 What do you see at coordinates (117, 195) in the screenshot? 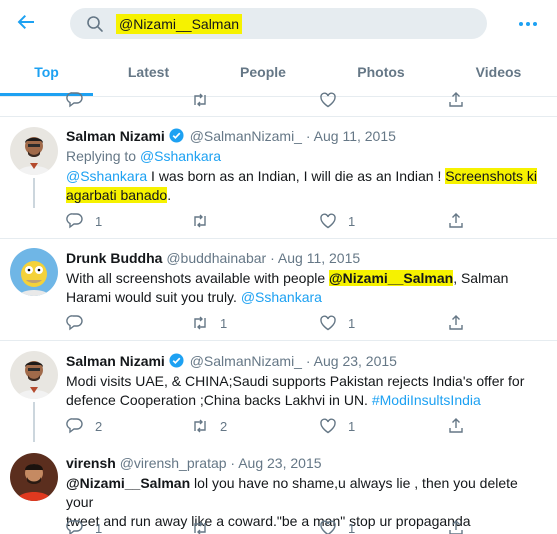
I see `highlighted-text: agarbati banado` at bounding box center [117, 195].